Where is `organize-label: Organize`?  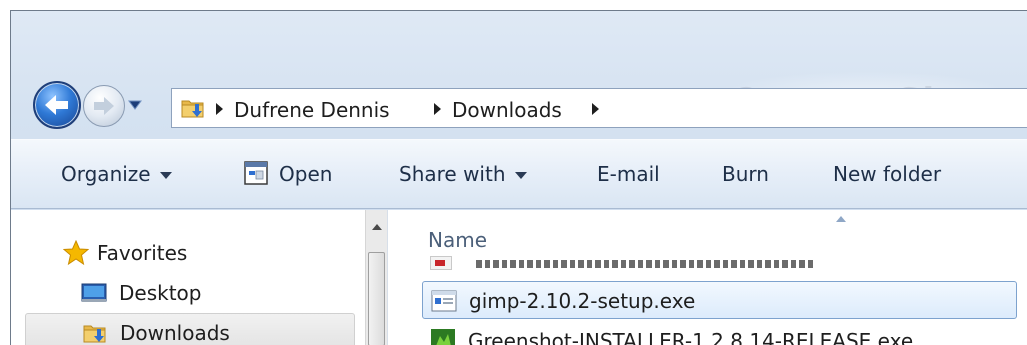 organize-label: Organize is located at coordinates (106, 174).